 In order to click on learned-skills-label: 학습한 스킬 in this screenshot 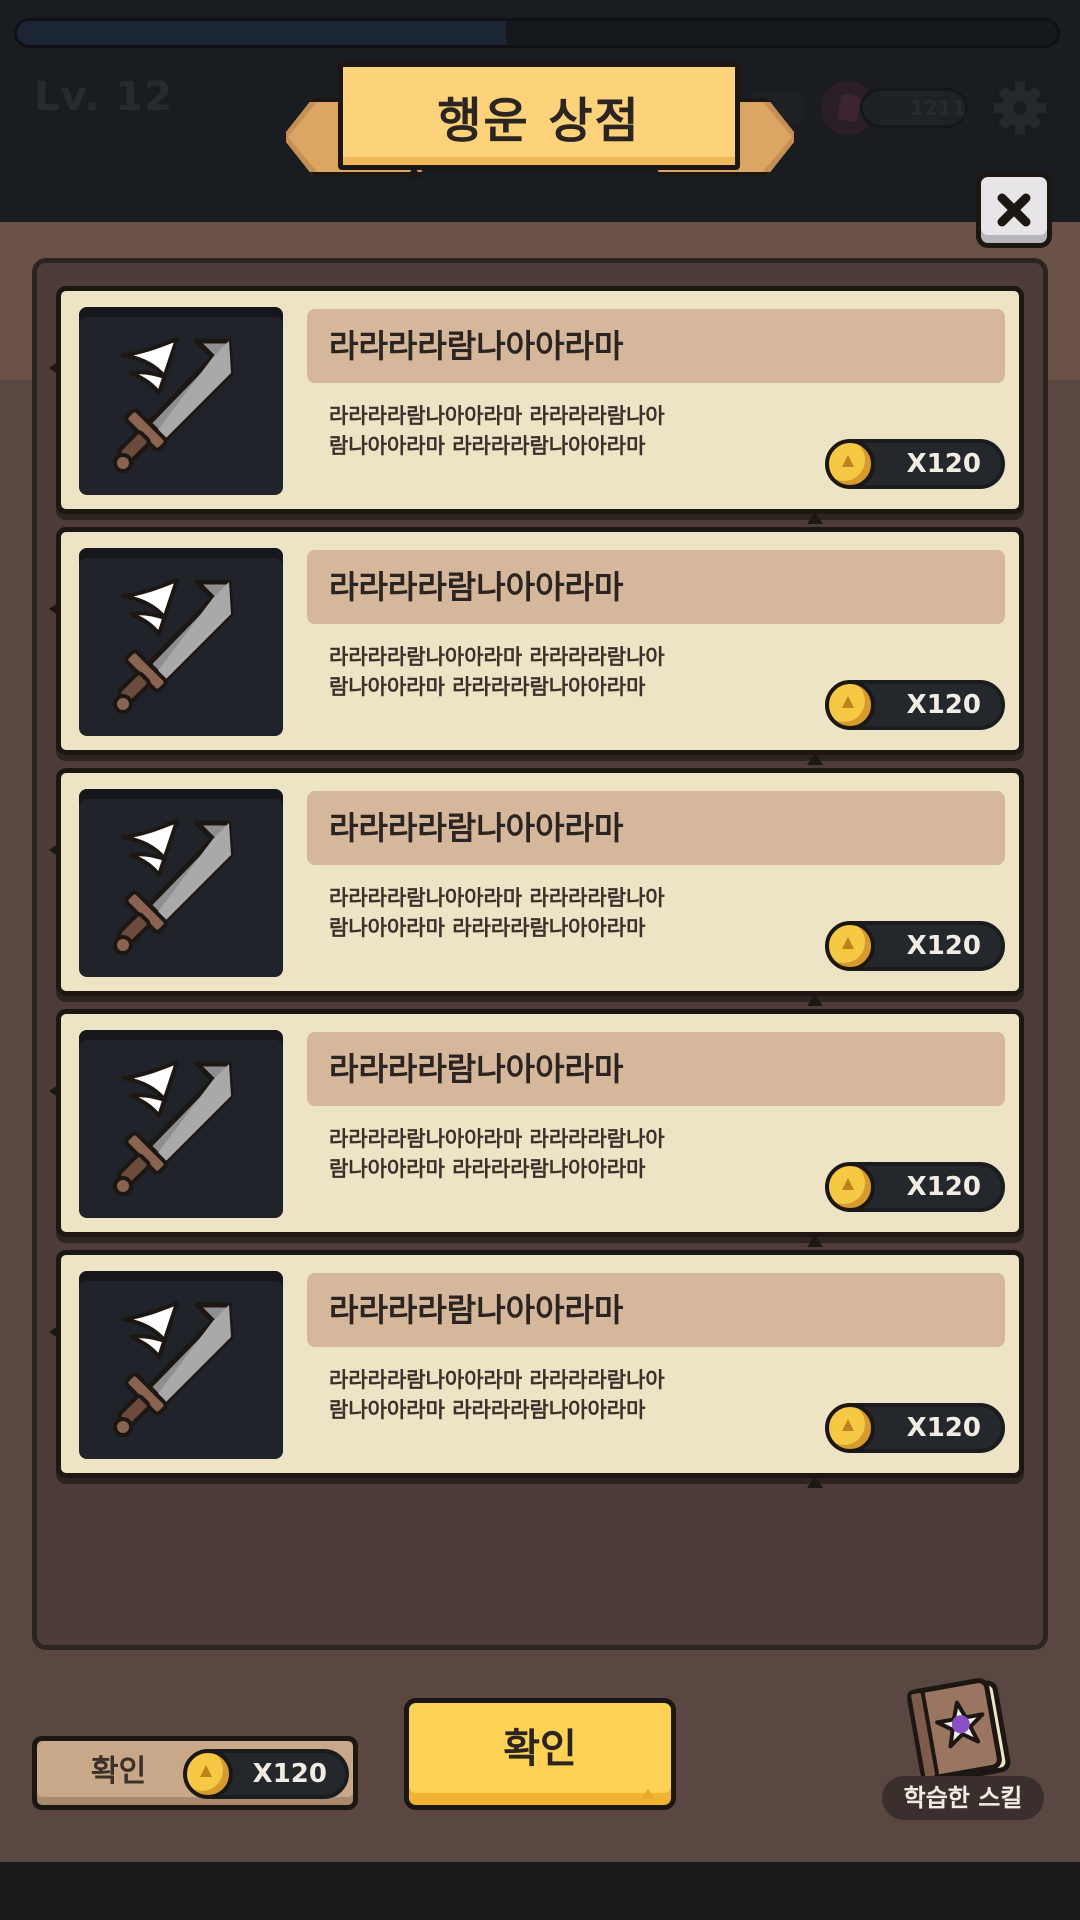, I will do `click(963, 1798)`.